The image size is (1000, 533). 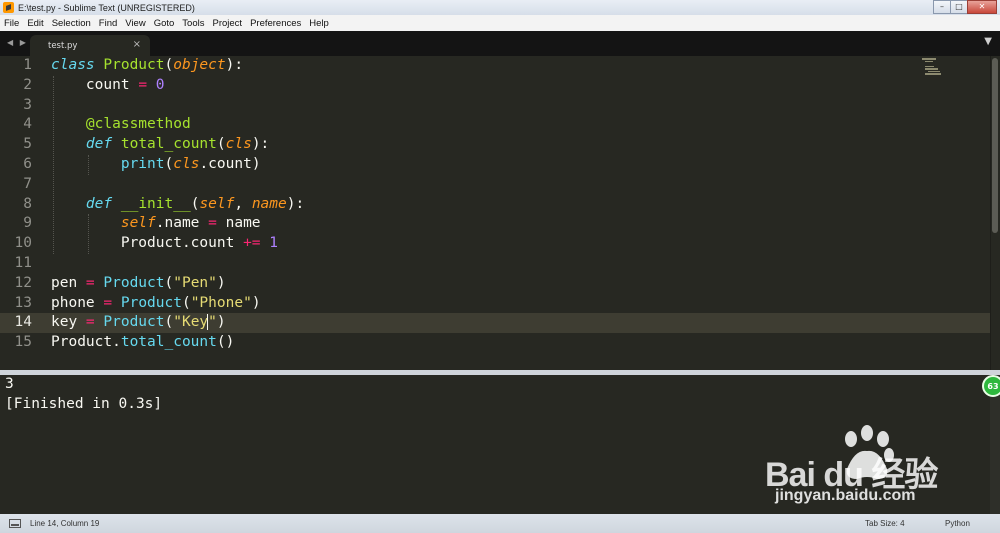 What do you see at coordinates (227, 23) in the screenshot?
I see `menu-project: Project` at bounding box center [227, 23].